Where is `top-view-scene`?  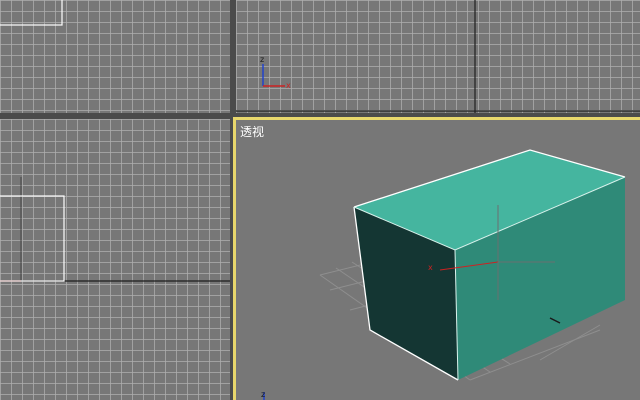
top-view-scene is located at coordinates (31, 13).